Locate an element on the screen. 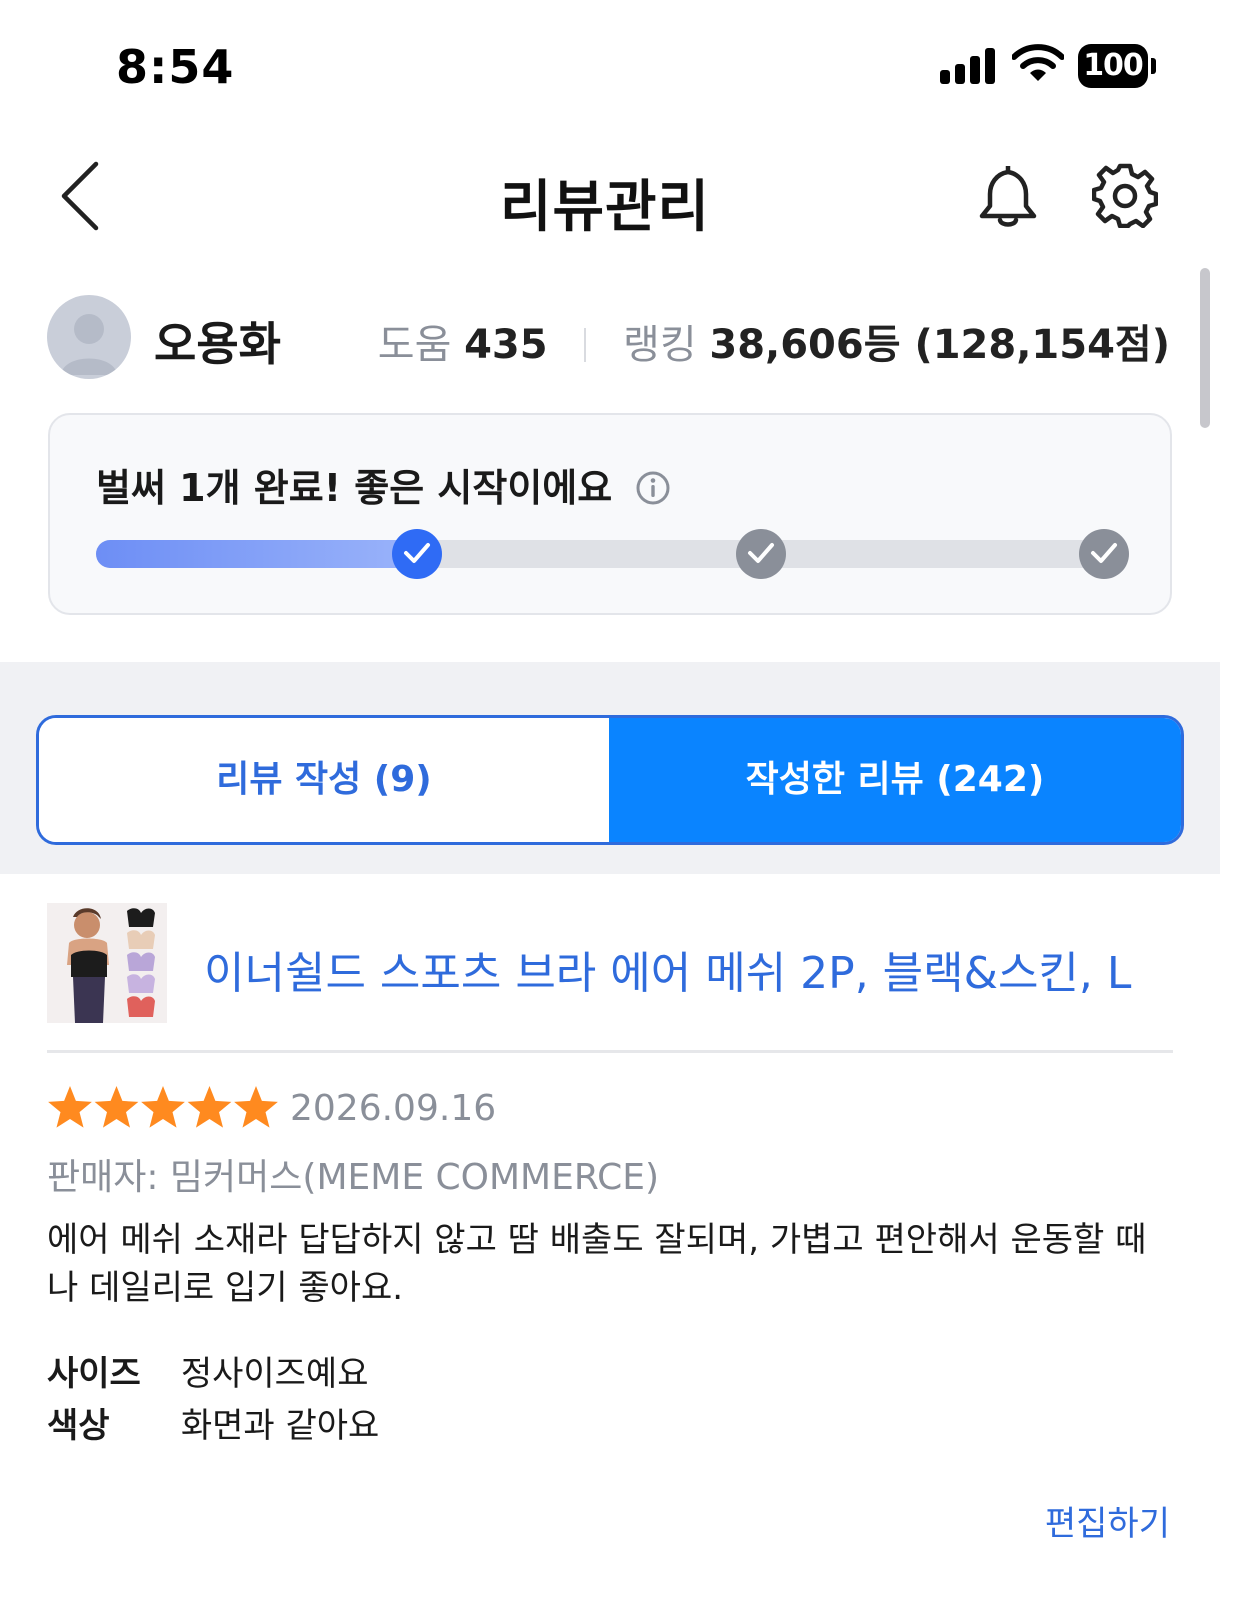 This screenshot has height=1598, width=1242. bell-icon is located at coordinates (1008, 196).